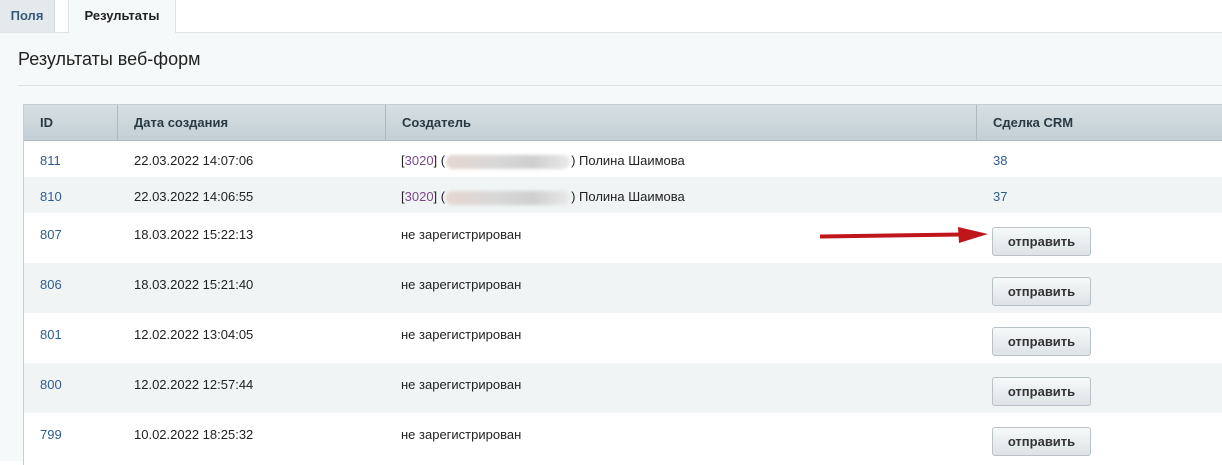  Describe the element at coordinates (27, 16) in the screenshot. I see `tab-fields: Поля` at that location.